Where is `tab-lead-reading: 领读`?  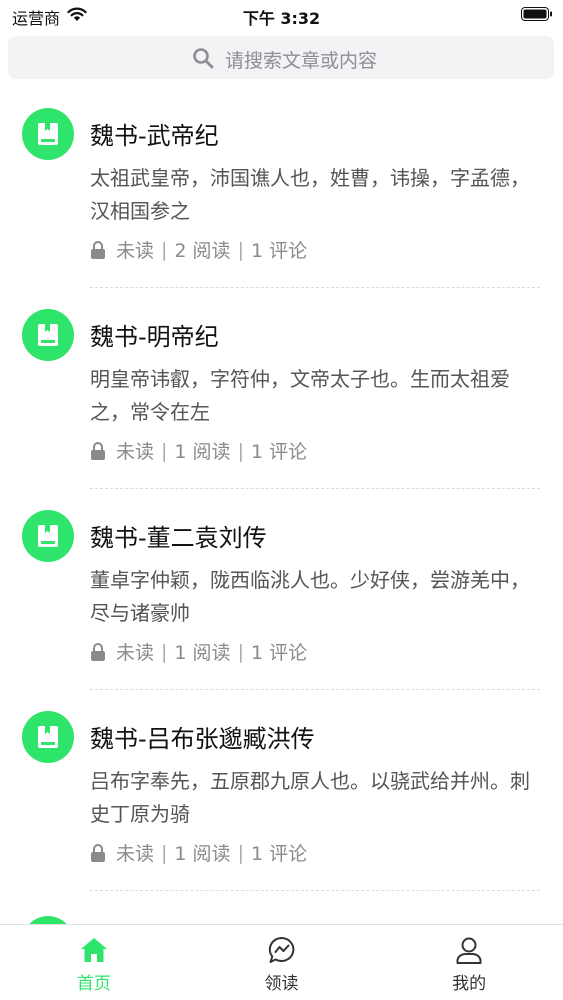 tab-lead-reading: 领读 is located at coordinates (282, 962).